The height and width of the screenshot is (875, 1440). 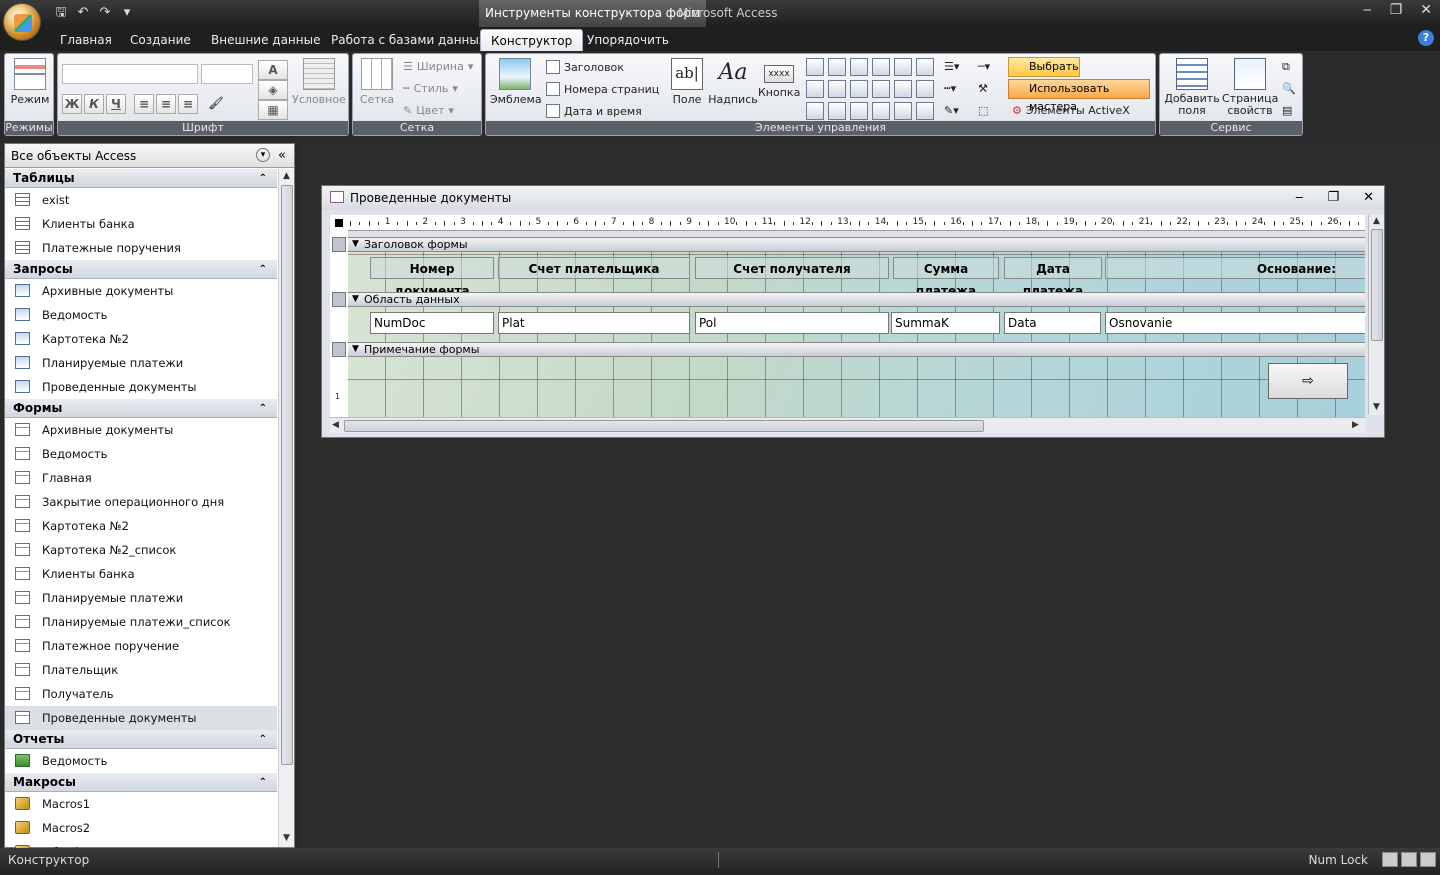 I want to click on form-selector, so click(x=339, y=223).